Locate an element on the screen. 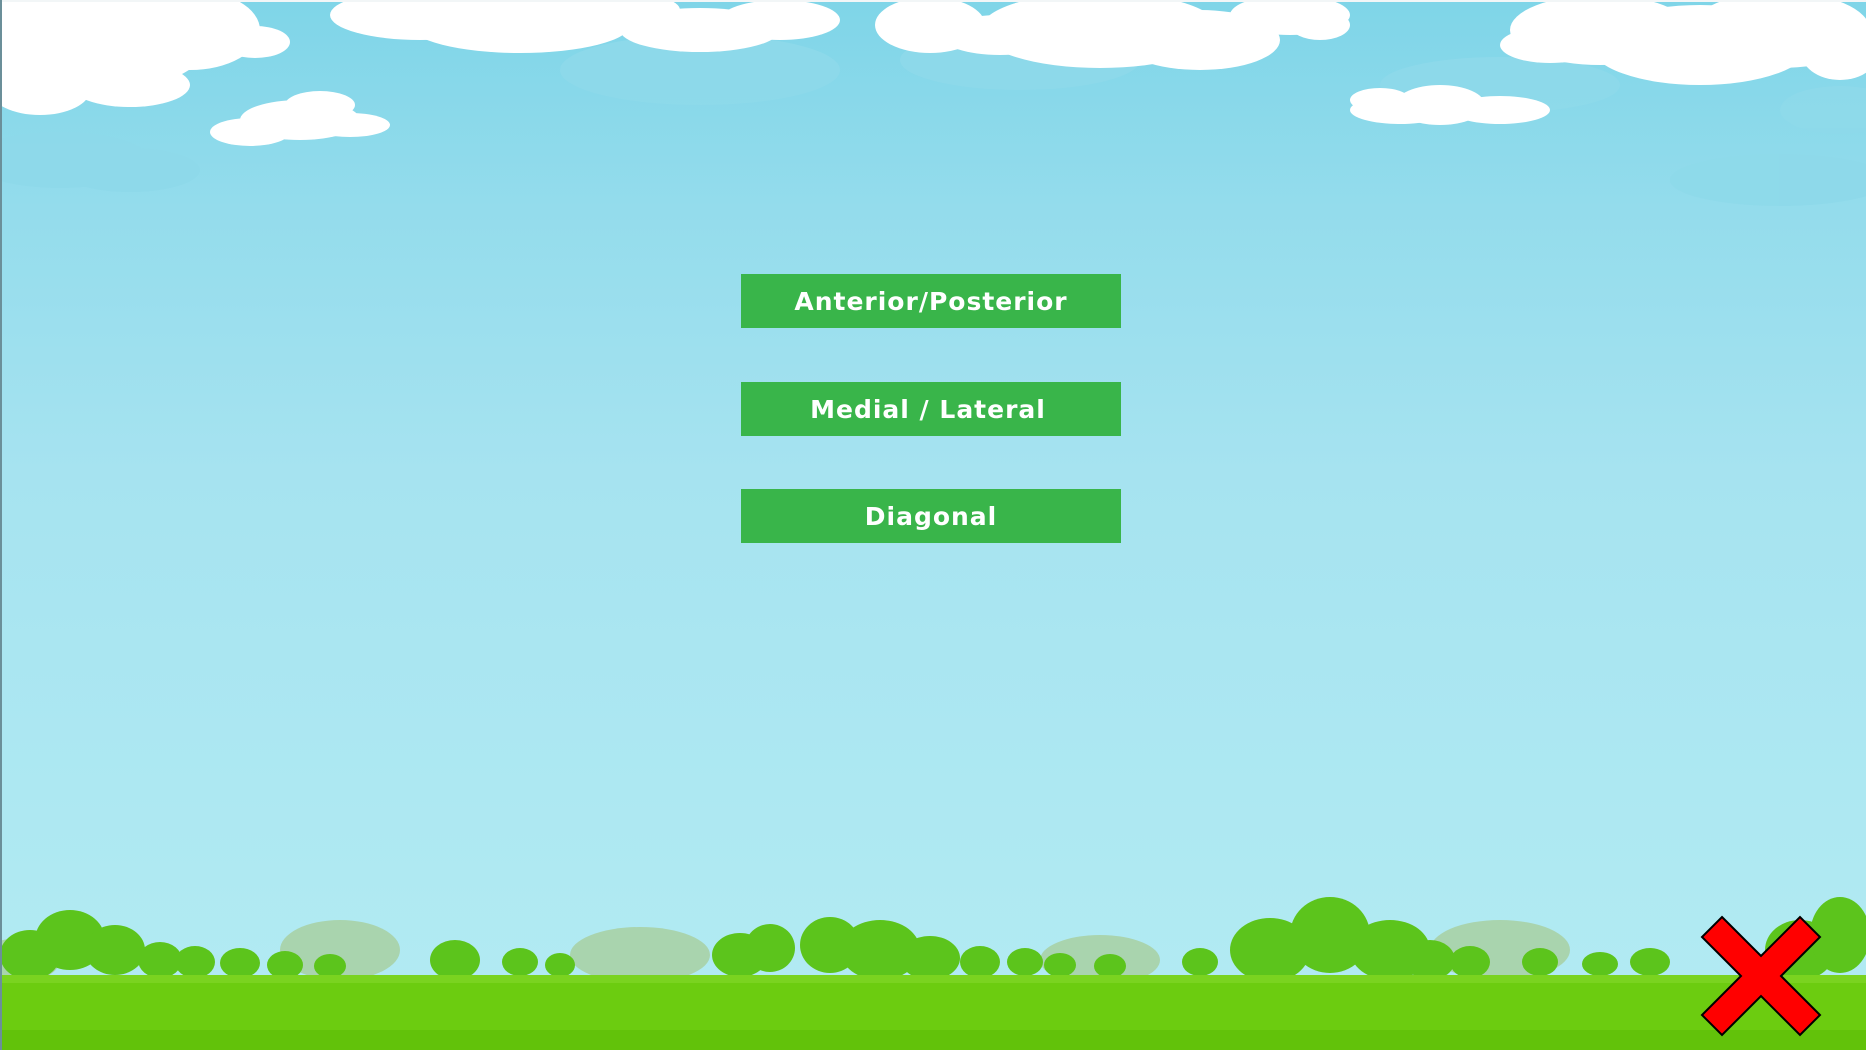 Image resolution: width=1866 pixels, height=1050 pixels. tree-line is located at coordinates (933, 939).